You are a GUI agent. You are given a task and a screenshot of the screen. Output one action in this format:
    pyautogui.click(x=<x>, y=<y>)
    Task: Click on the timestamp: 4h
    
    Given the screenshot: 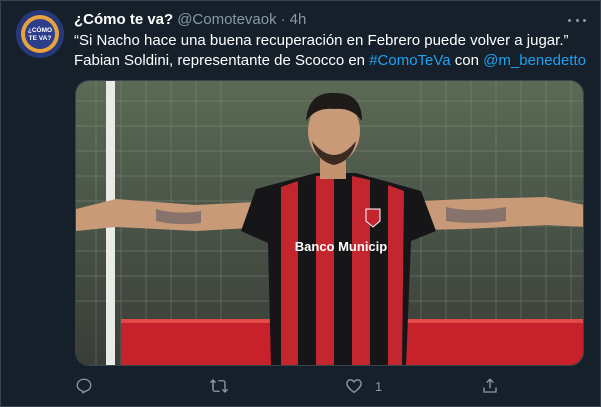 What is the action you would take?
    pyautogui.click(x=298, y=19)
    